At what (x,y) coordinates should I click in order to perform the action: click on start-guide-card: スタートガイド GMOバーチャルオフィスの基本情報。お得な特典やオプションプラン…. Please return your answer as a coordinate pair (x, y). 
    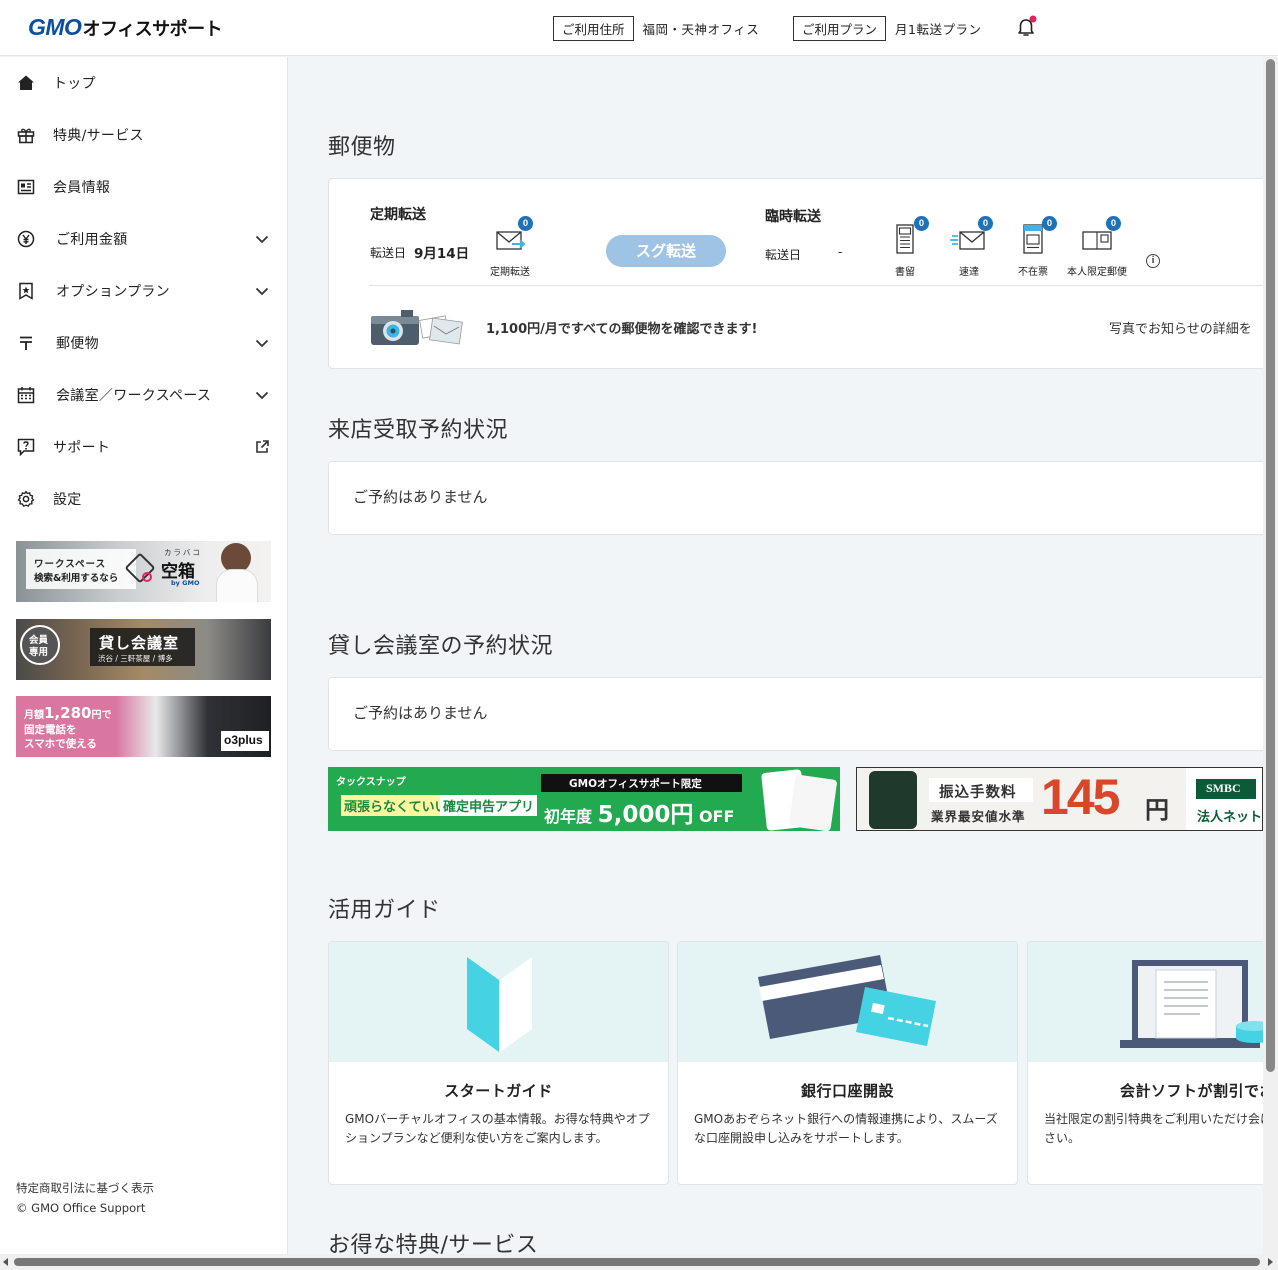
    Looking at the image, I should click on (498, 1063).